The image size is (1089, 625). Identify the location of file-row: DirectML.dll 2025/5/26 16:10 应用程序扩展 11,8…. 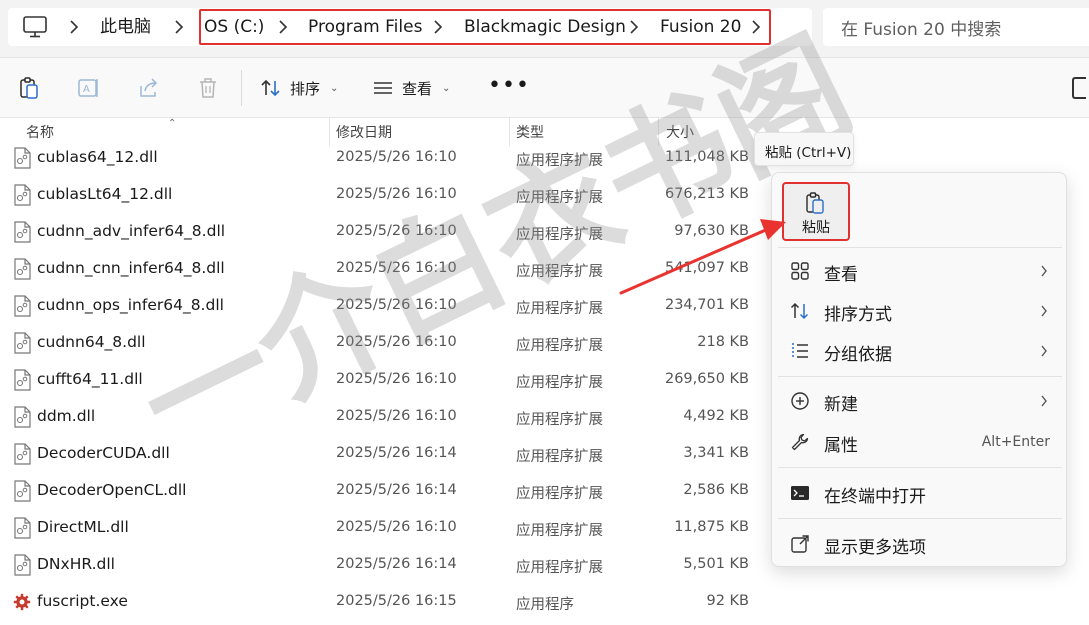
(380, 527).